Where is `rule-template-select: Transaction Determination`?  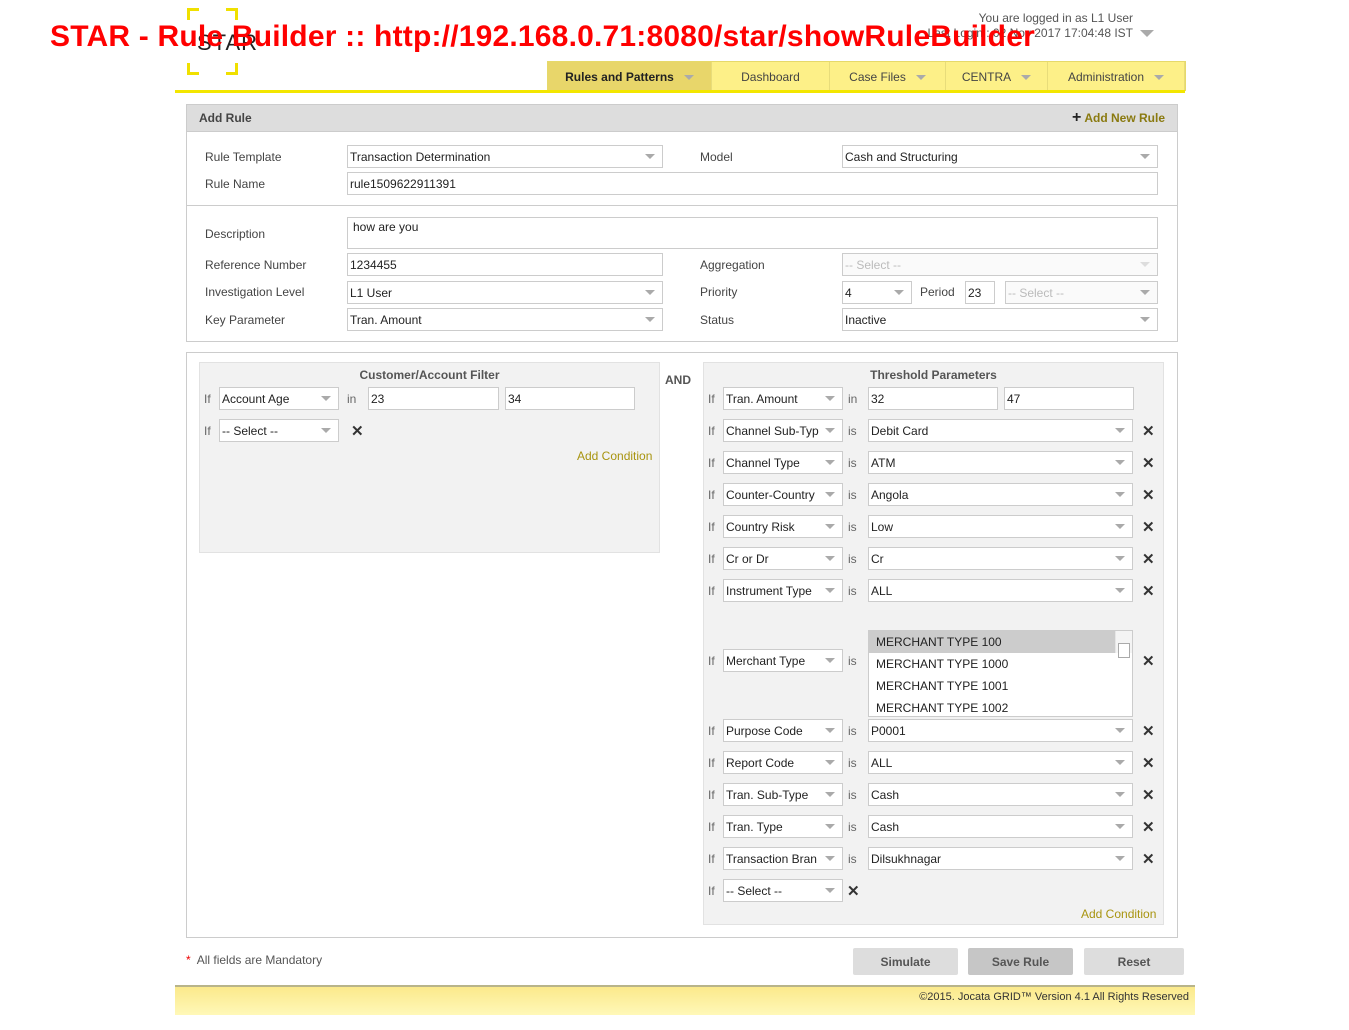 rule-template-select: Transaction Determination is located at coordinates (505, 156).